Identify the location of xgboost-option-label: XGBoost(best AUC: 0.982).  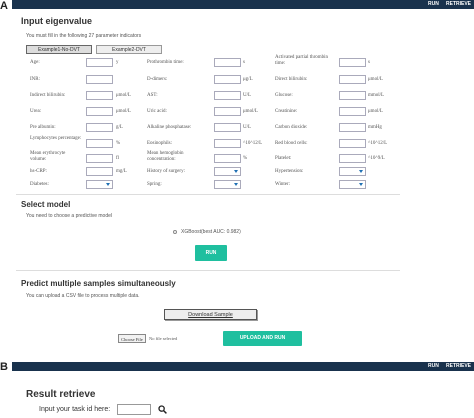
(211, 232).